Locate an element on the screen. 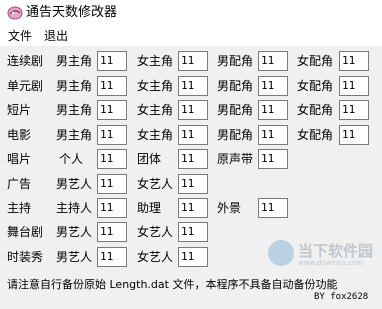 The image size is (382, 309). category-label-host: 主持 is located at coordinates (19, 208).